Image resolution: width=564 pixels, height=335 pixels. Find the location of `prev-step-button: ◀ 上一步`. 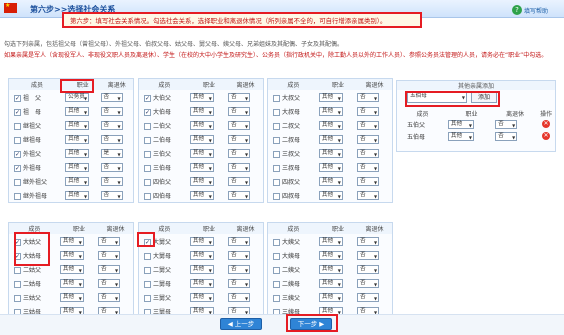

prev-step-button: ◀ 上一步 is located at coordinates (241, 324).